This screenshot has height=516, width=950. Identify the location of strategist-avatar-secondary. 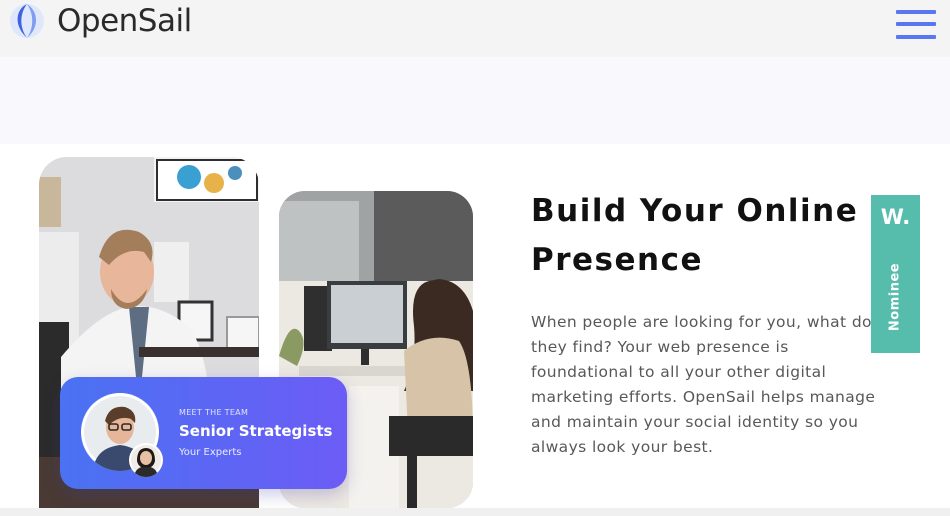
(146, 460).